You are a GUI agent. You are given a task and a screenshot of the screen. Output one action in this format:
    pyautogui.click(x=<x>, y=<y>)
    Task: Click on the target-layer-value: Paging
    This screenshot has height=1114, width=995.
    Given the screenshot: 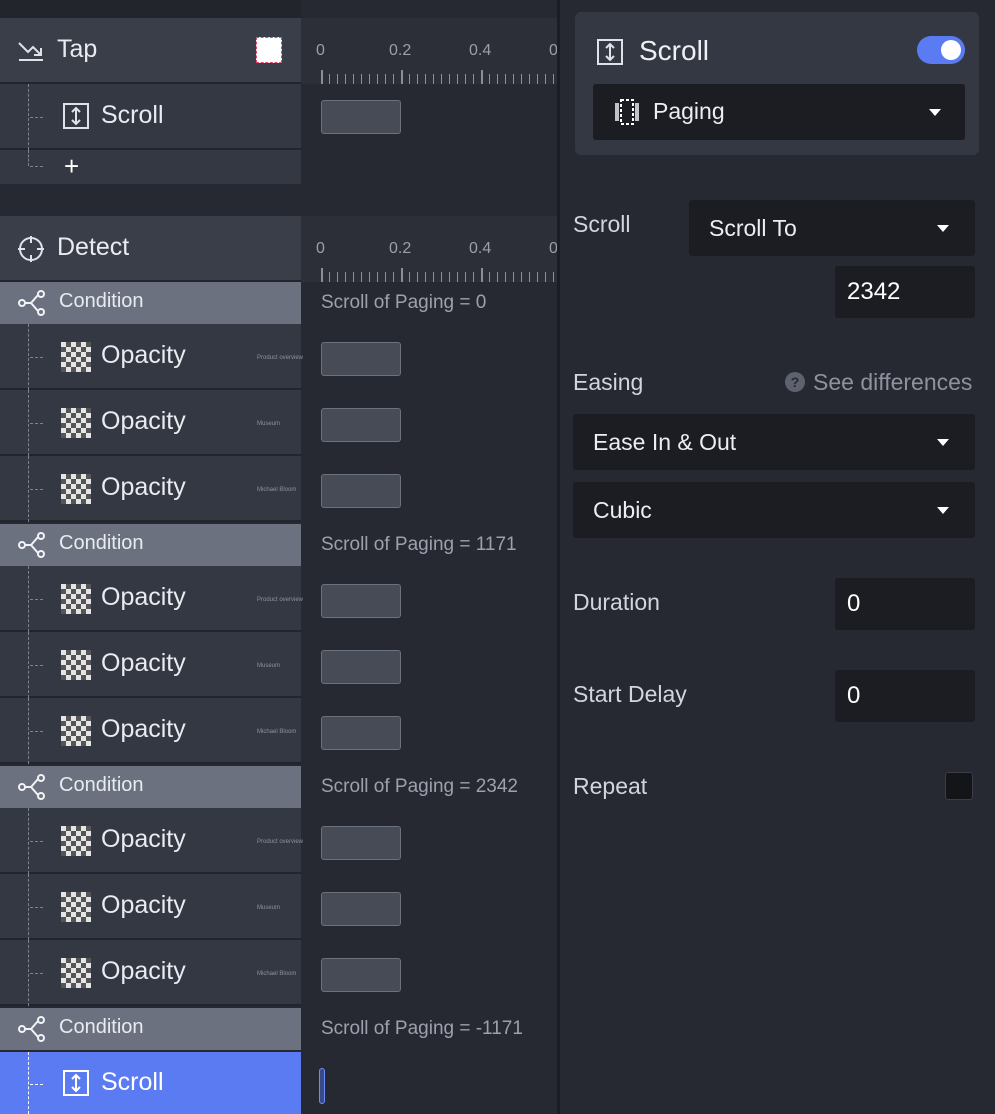 What is the action you would take?
    pyautogui.click(x=689, y=111)
    